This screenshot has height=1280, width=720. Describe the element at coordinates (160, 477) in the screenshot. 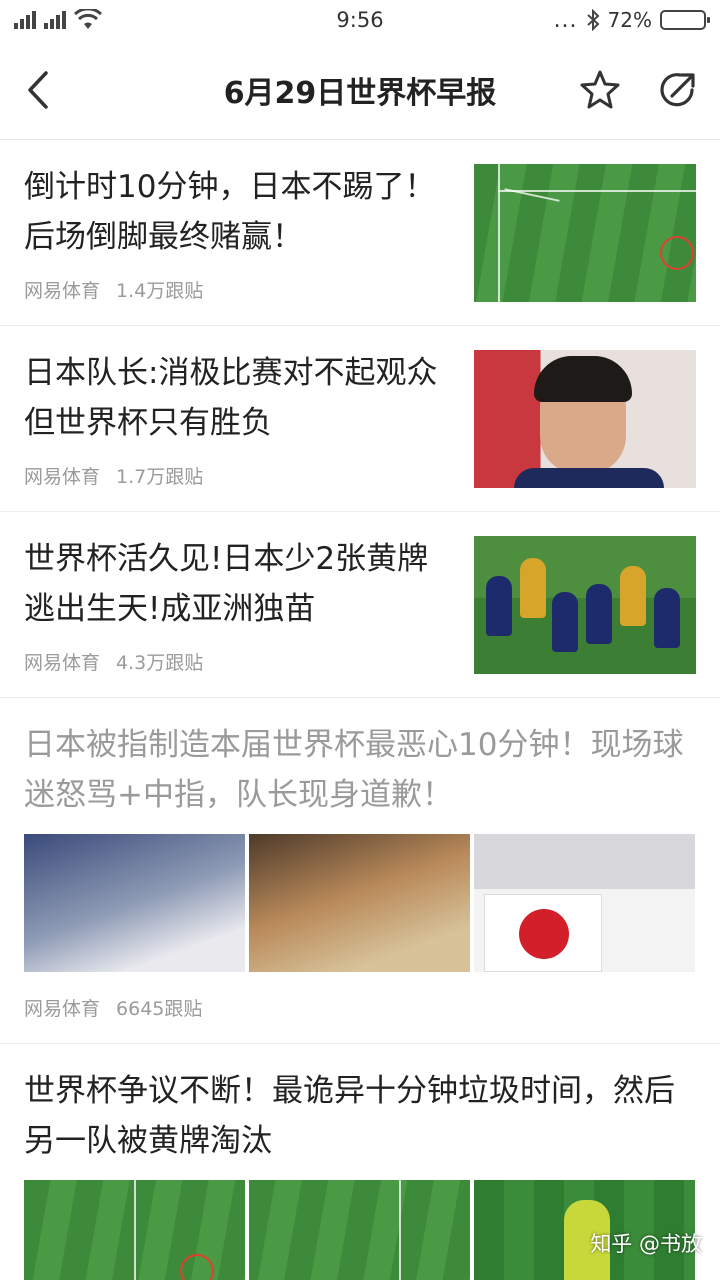

I see `news-comment-count: 1.7万跟贴` at that location.